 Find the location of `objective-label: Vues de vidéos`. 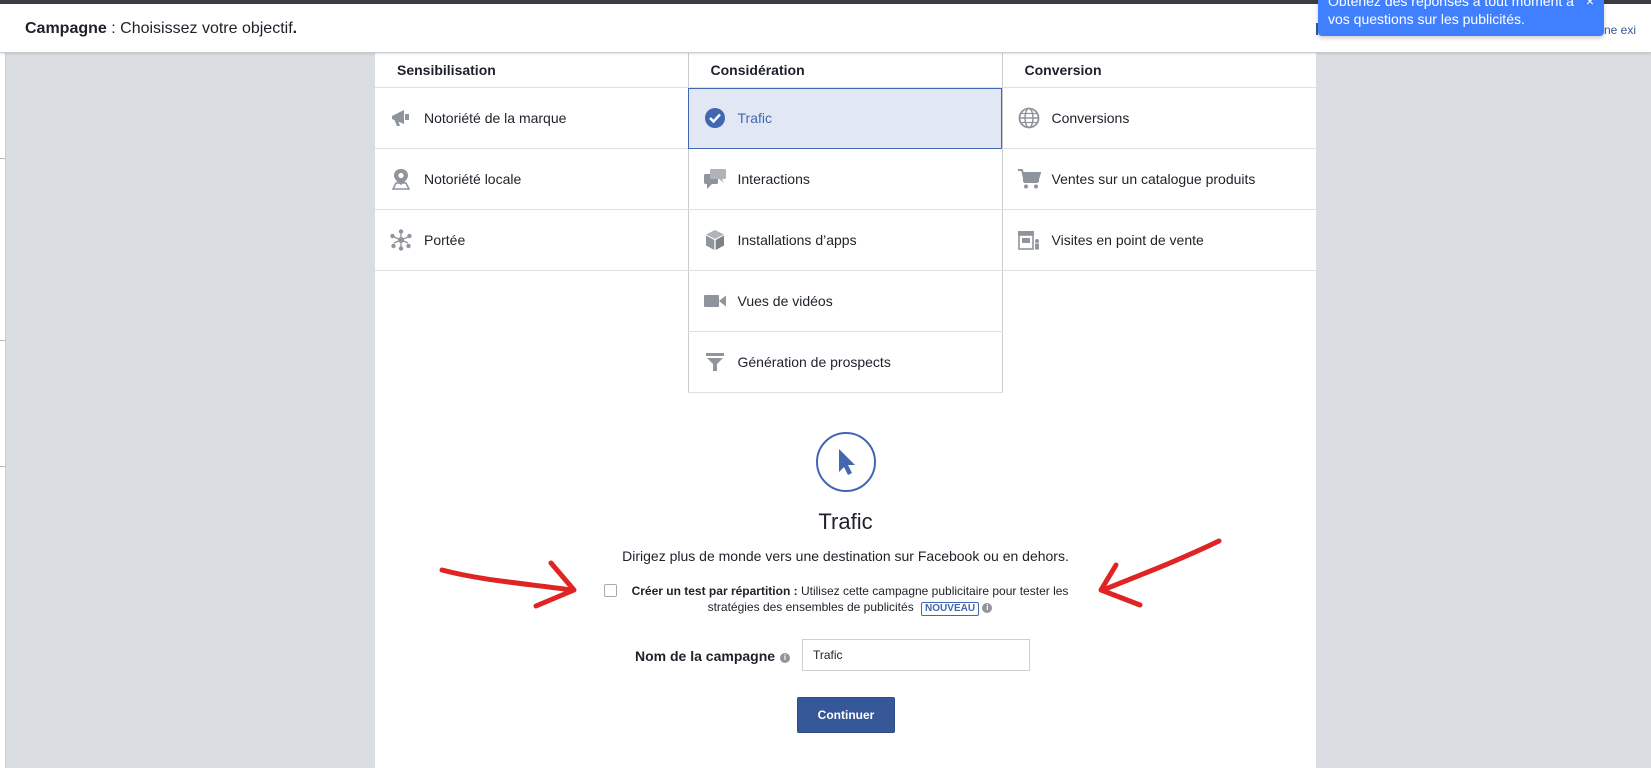

objective-label: Vues de vidéos is located at coordinates (785, 301).